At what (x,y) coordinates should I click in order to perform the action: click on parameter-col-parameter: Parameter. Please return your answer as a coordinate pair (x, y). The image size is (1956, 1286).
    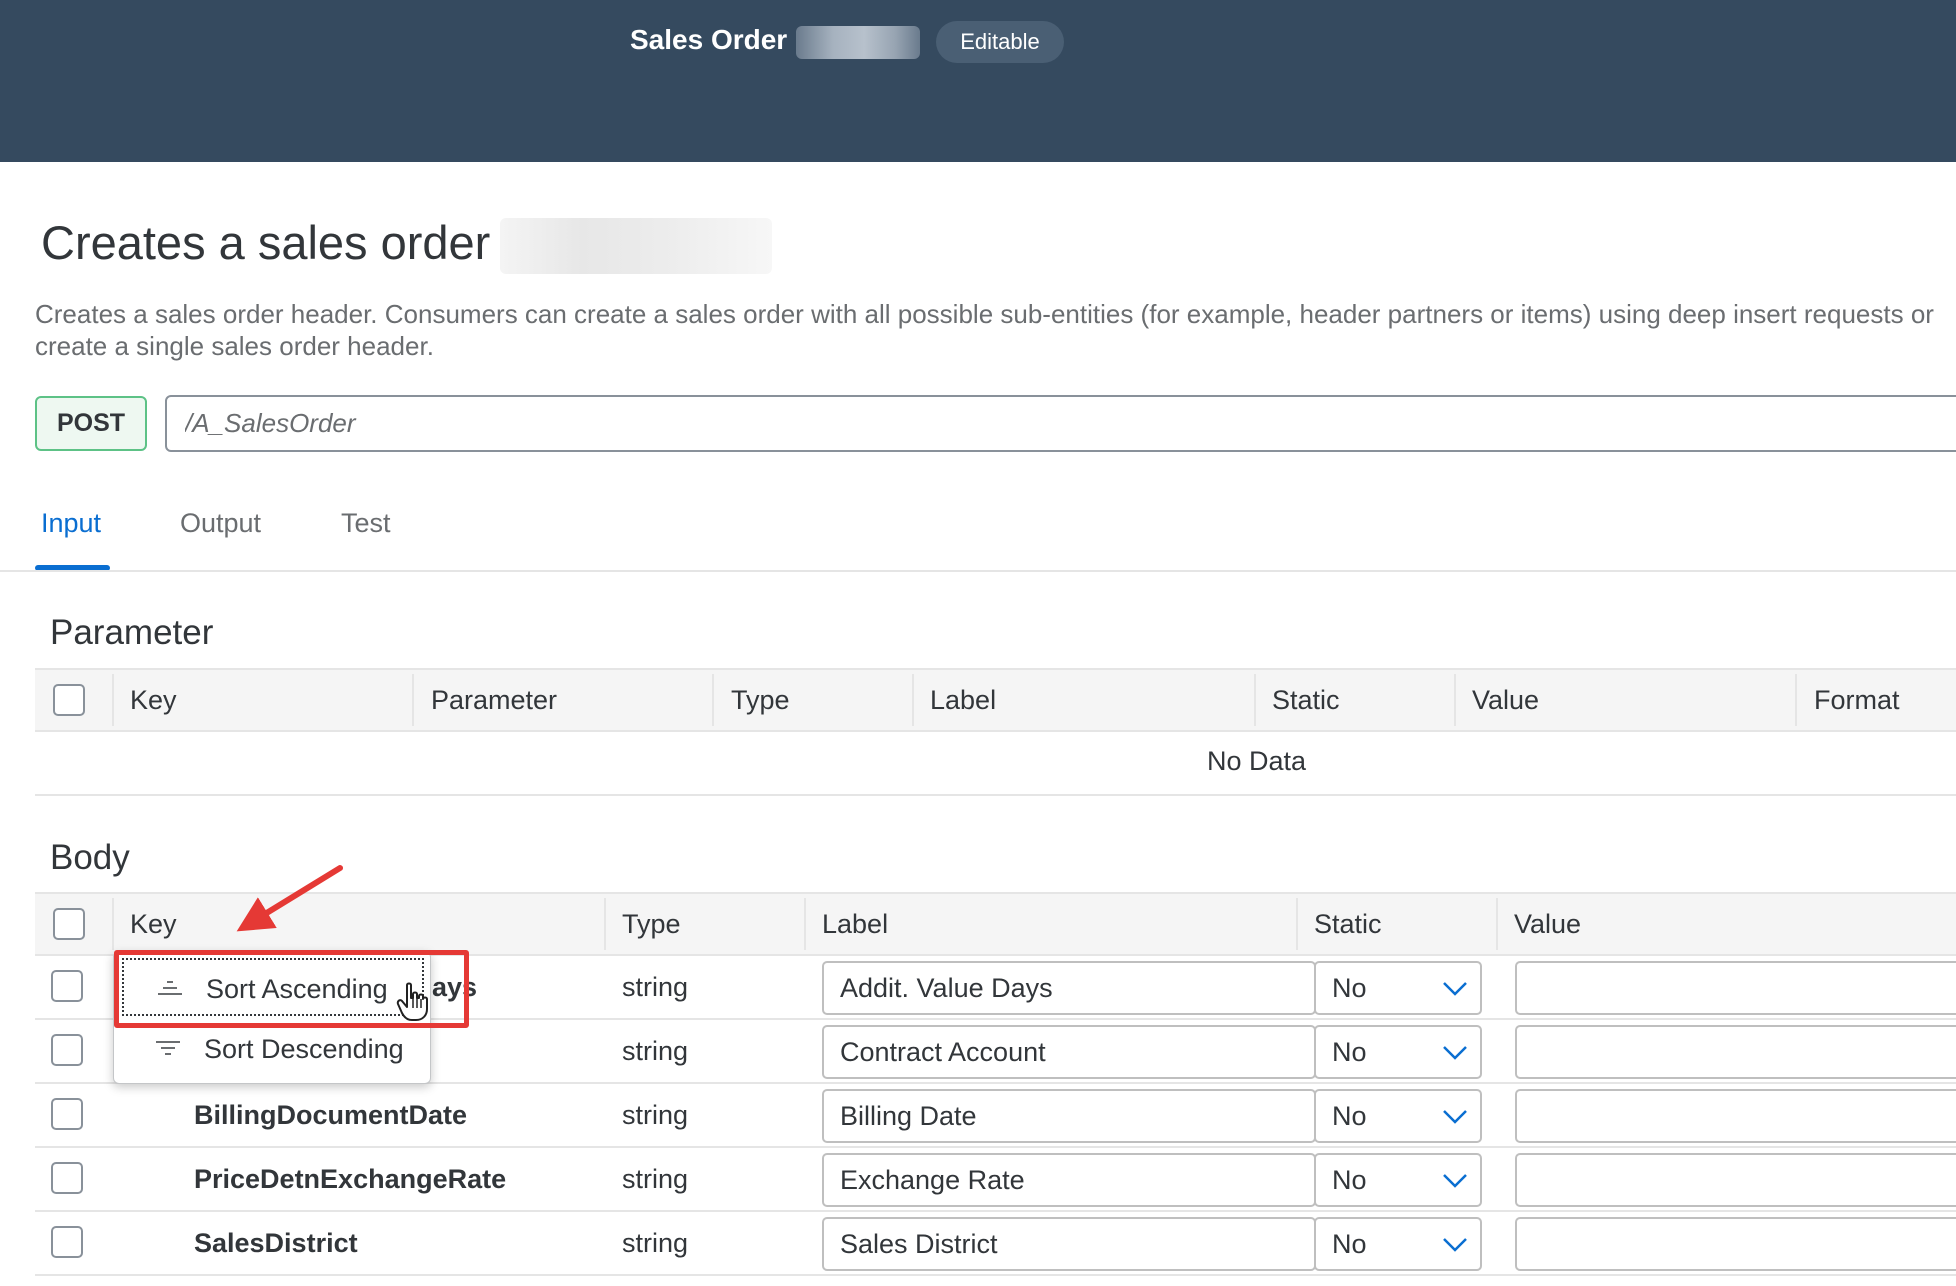
    Looking at the image, I should click on (494, 700).